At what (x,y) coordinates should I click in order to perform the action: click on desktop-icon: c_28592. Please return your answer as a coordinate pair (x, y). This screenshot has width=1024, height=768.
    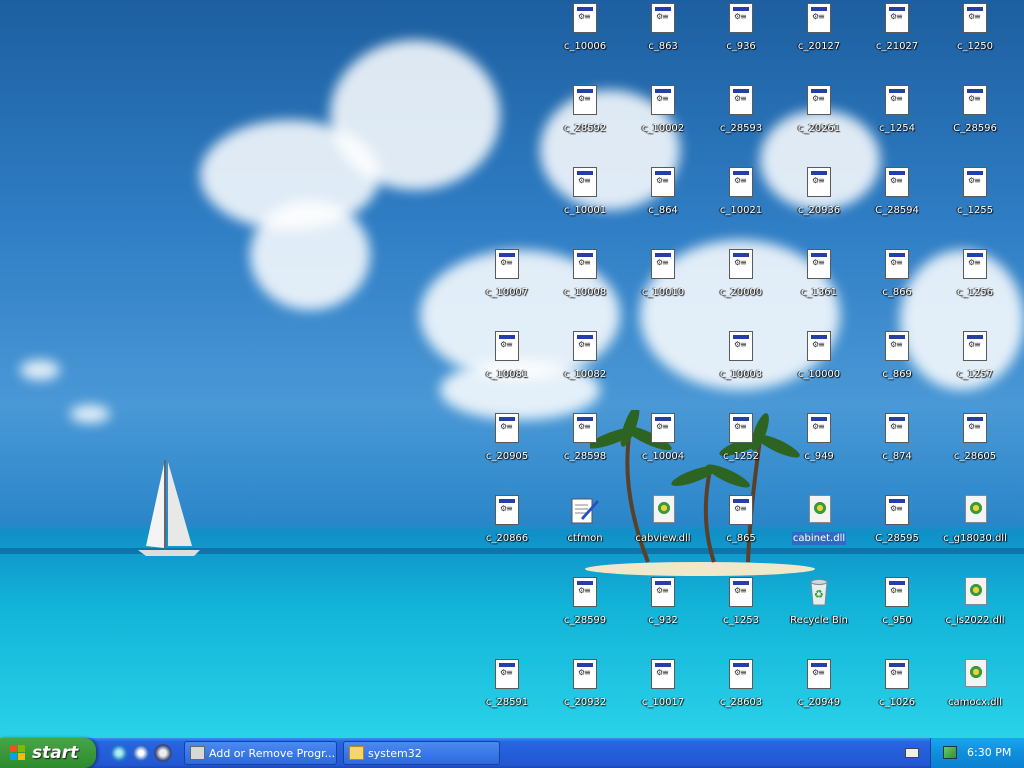
    Looking at the image, I should click on (585, 124).